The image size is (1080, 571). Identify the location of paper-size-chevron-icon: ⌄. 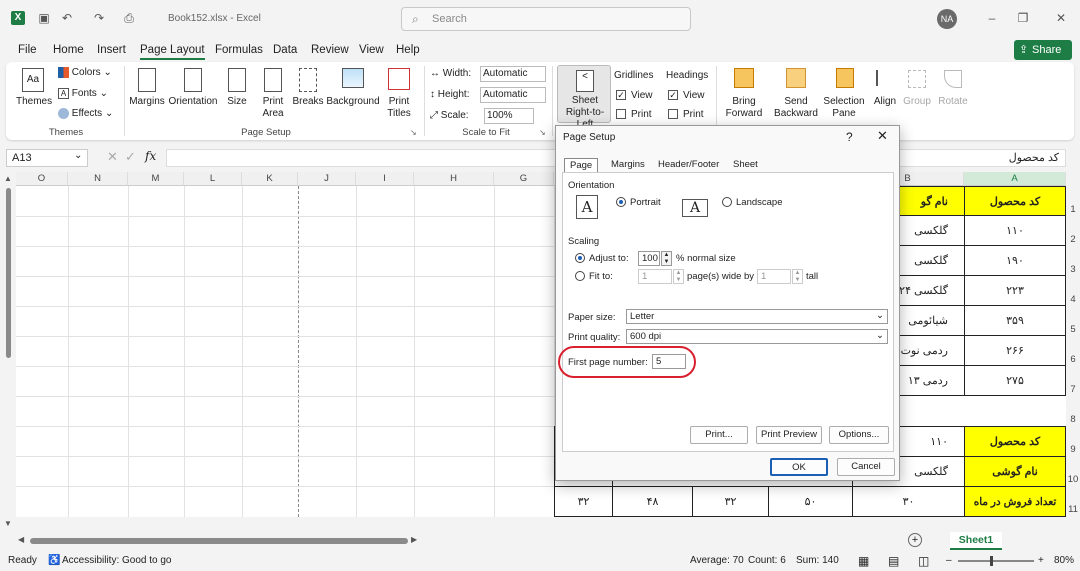
(880, 315).